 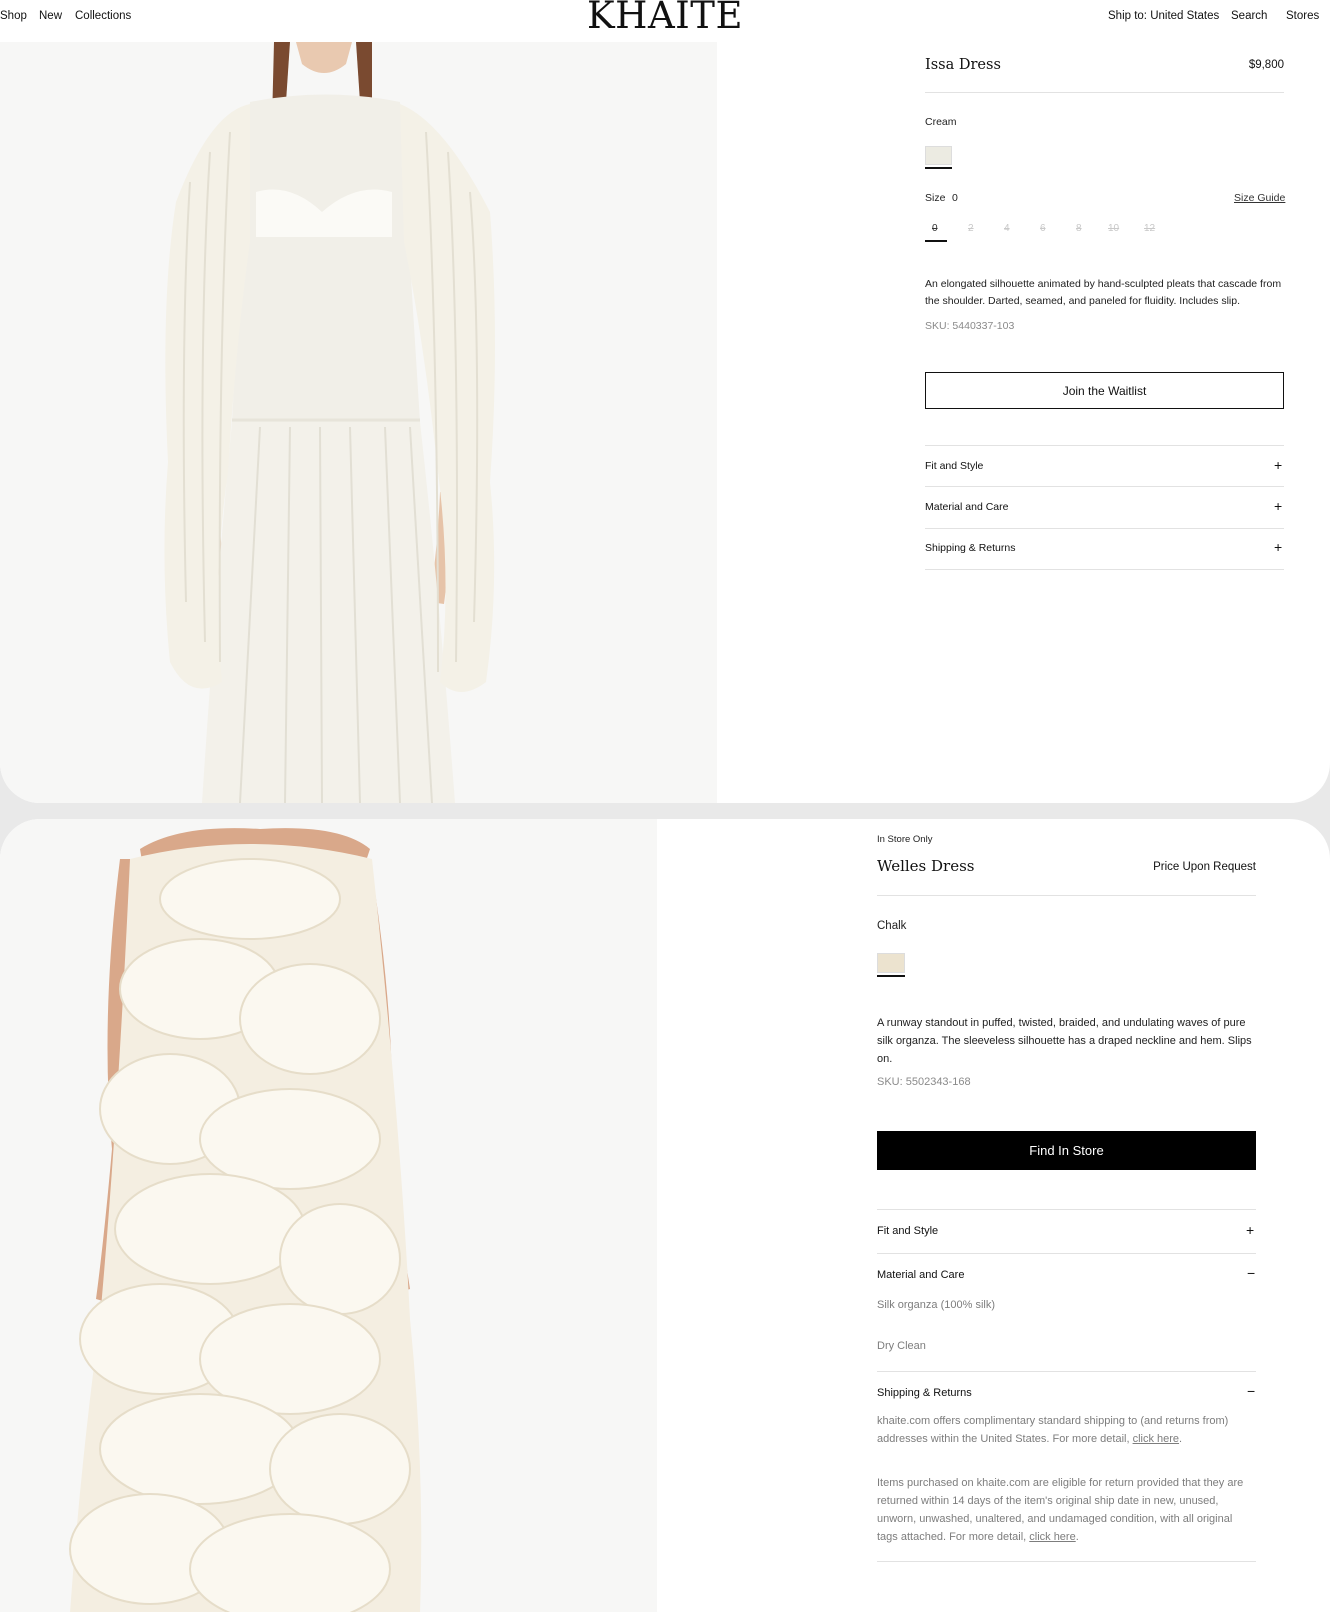 I want to click on availability-label: In Store Only, so click(x=905, y=839).